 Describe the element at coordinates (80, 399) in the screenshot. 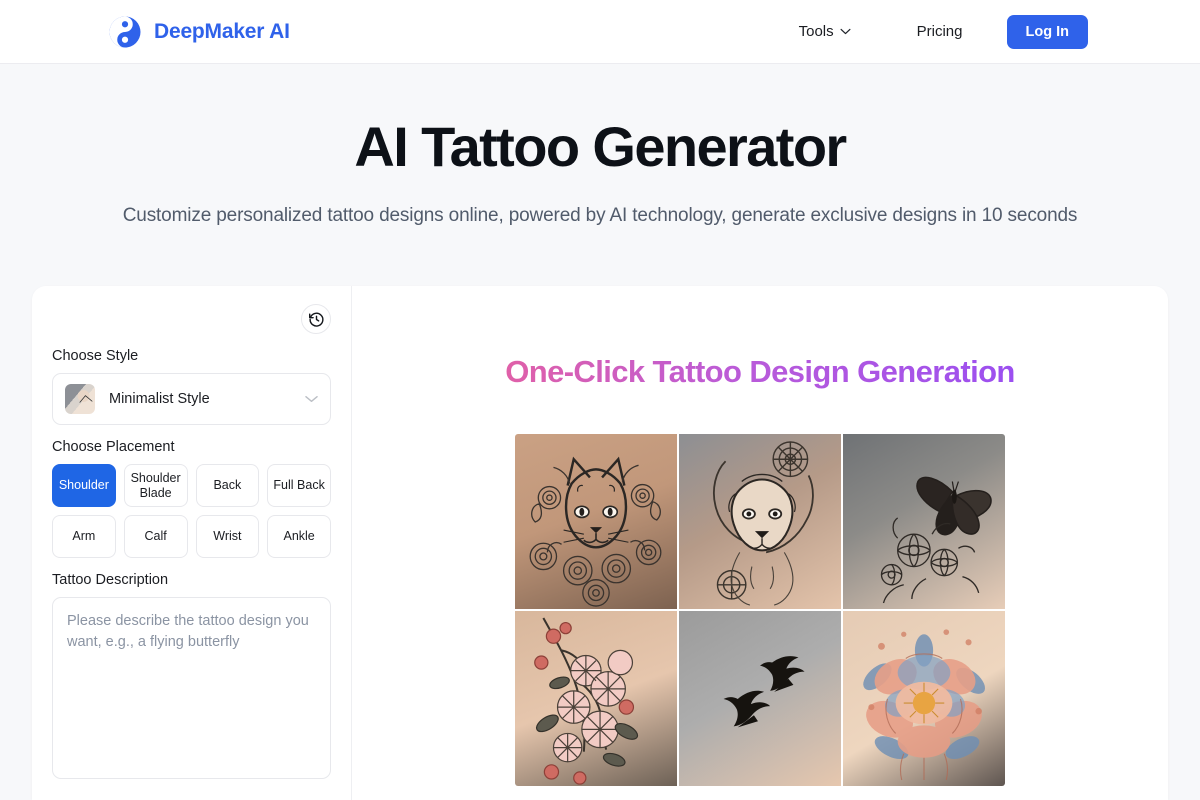

I see `style-thumbnail-icon` at that location.